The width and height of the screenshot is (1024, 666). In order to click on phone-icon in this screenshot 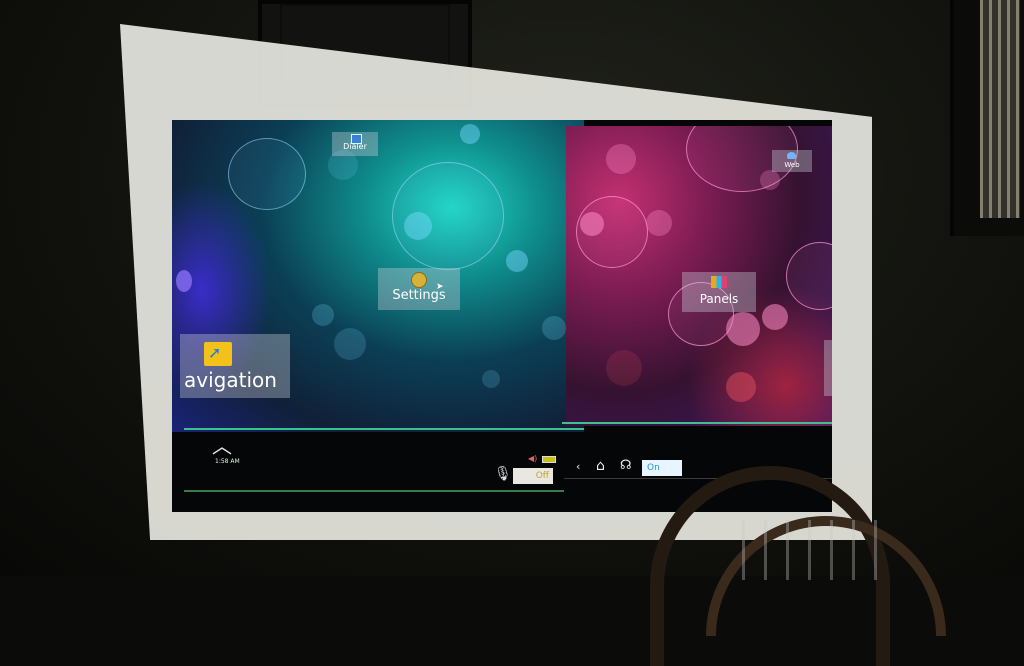, I will do `click(356, 139)`.